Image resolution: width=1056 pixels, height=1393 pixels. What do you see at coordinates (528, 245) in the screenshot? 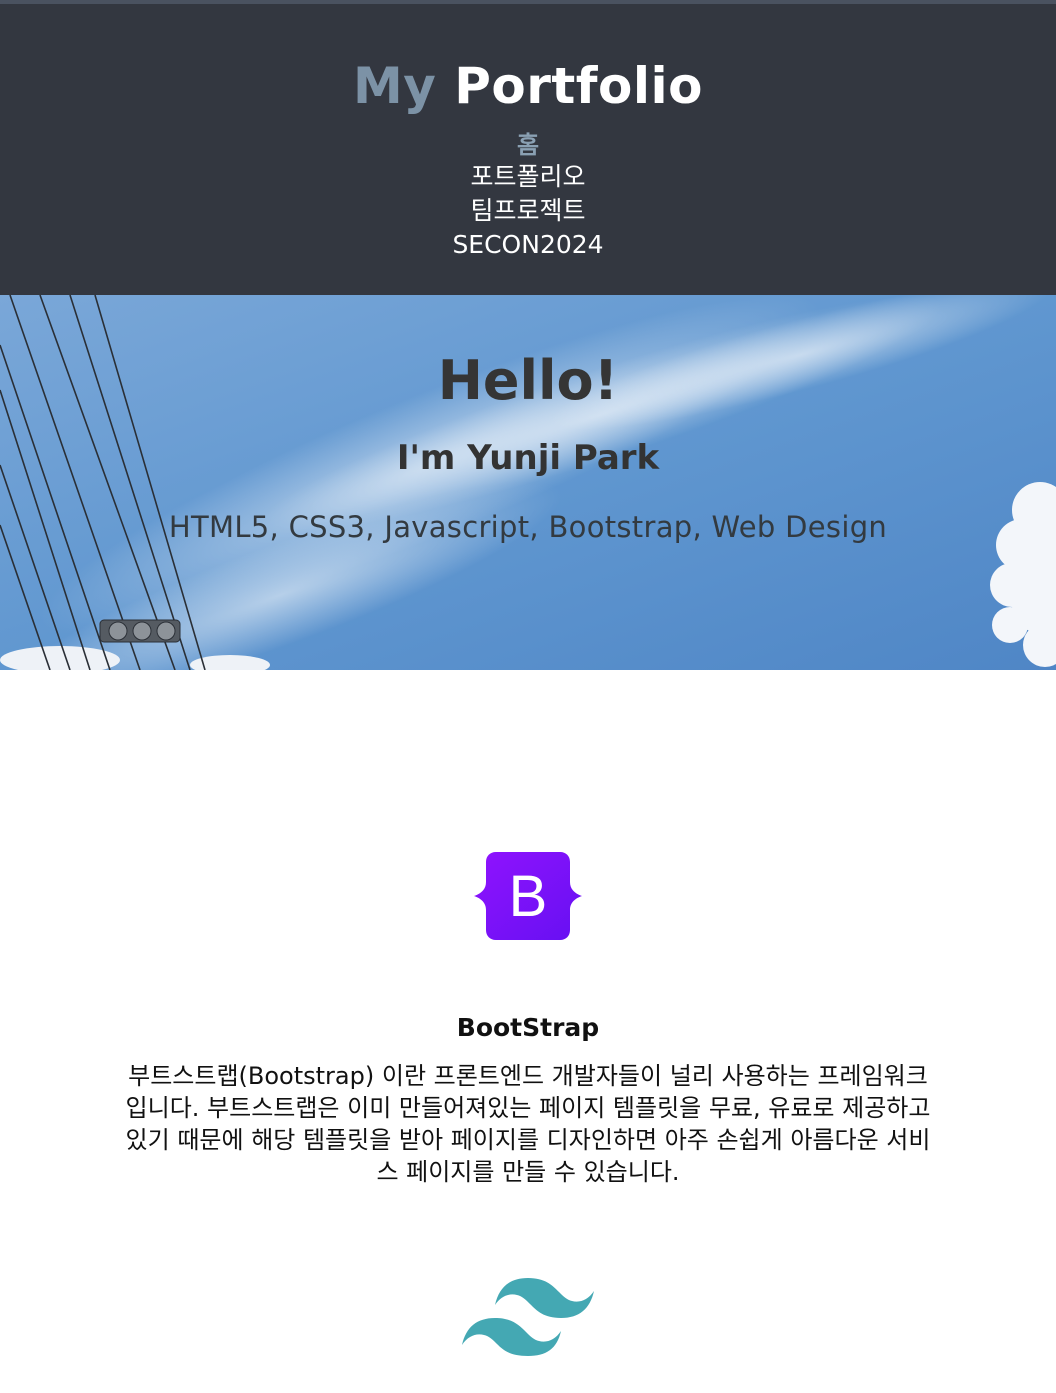
I see `nav-secon2024-link: SECON2024` at bounding box center [528, 245].